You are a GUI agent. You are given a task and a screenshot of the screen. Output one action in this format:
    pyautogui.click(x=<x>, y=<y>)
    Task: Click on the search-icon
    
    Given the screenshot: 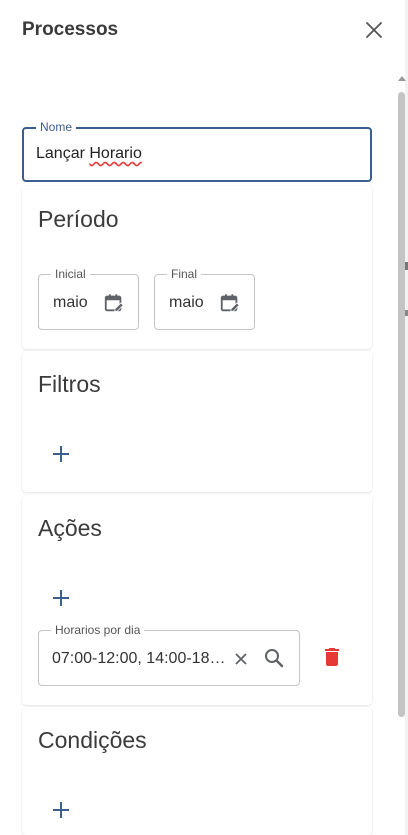 What is the action you would take?
    pyautogui.click(x=274, y=658)
    